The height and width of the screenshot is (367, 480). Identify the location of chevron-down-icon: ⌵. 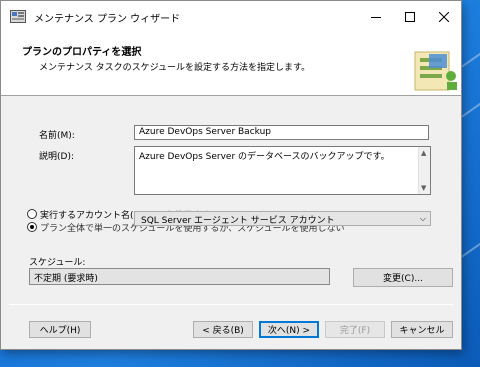
(422, 218).